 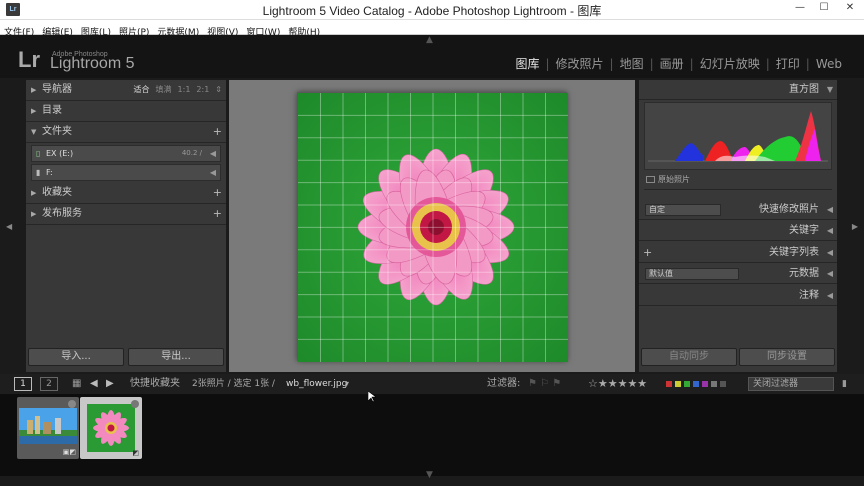 I want to click on left-panel-toggle-icon: ◀, so click(x=9, y=226).